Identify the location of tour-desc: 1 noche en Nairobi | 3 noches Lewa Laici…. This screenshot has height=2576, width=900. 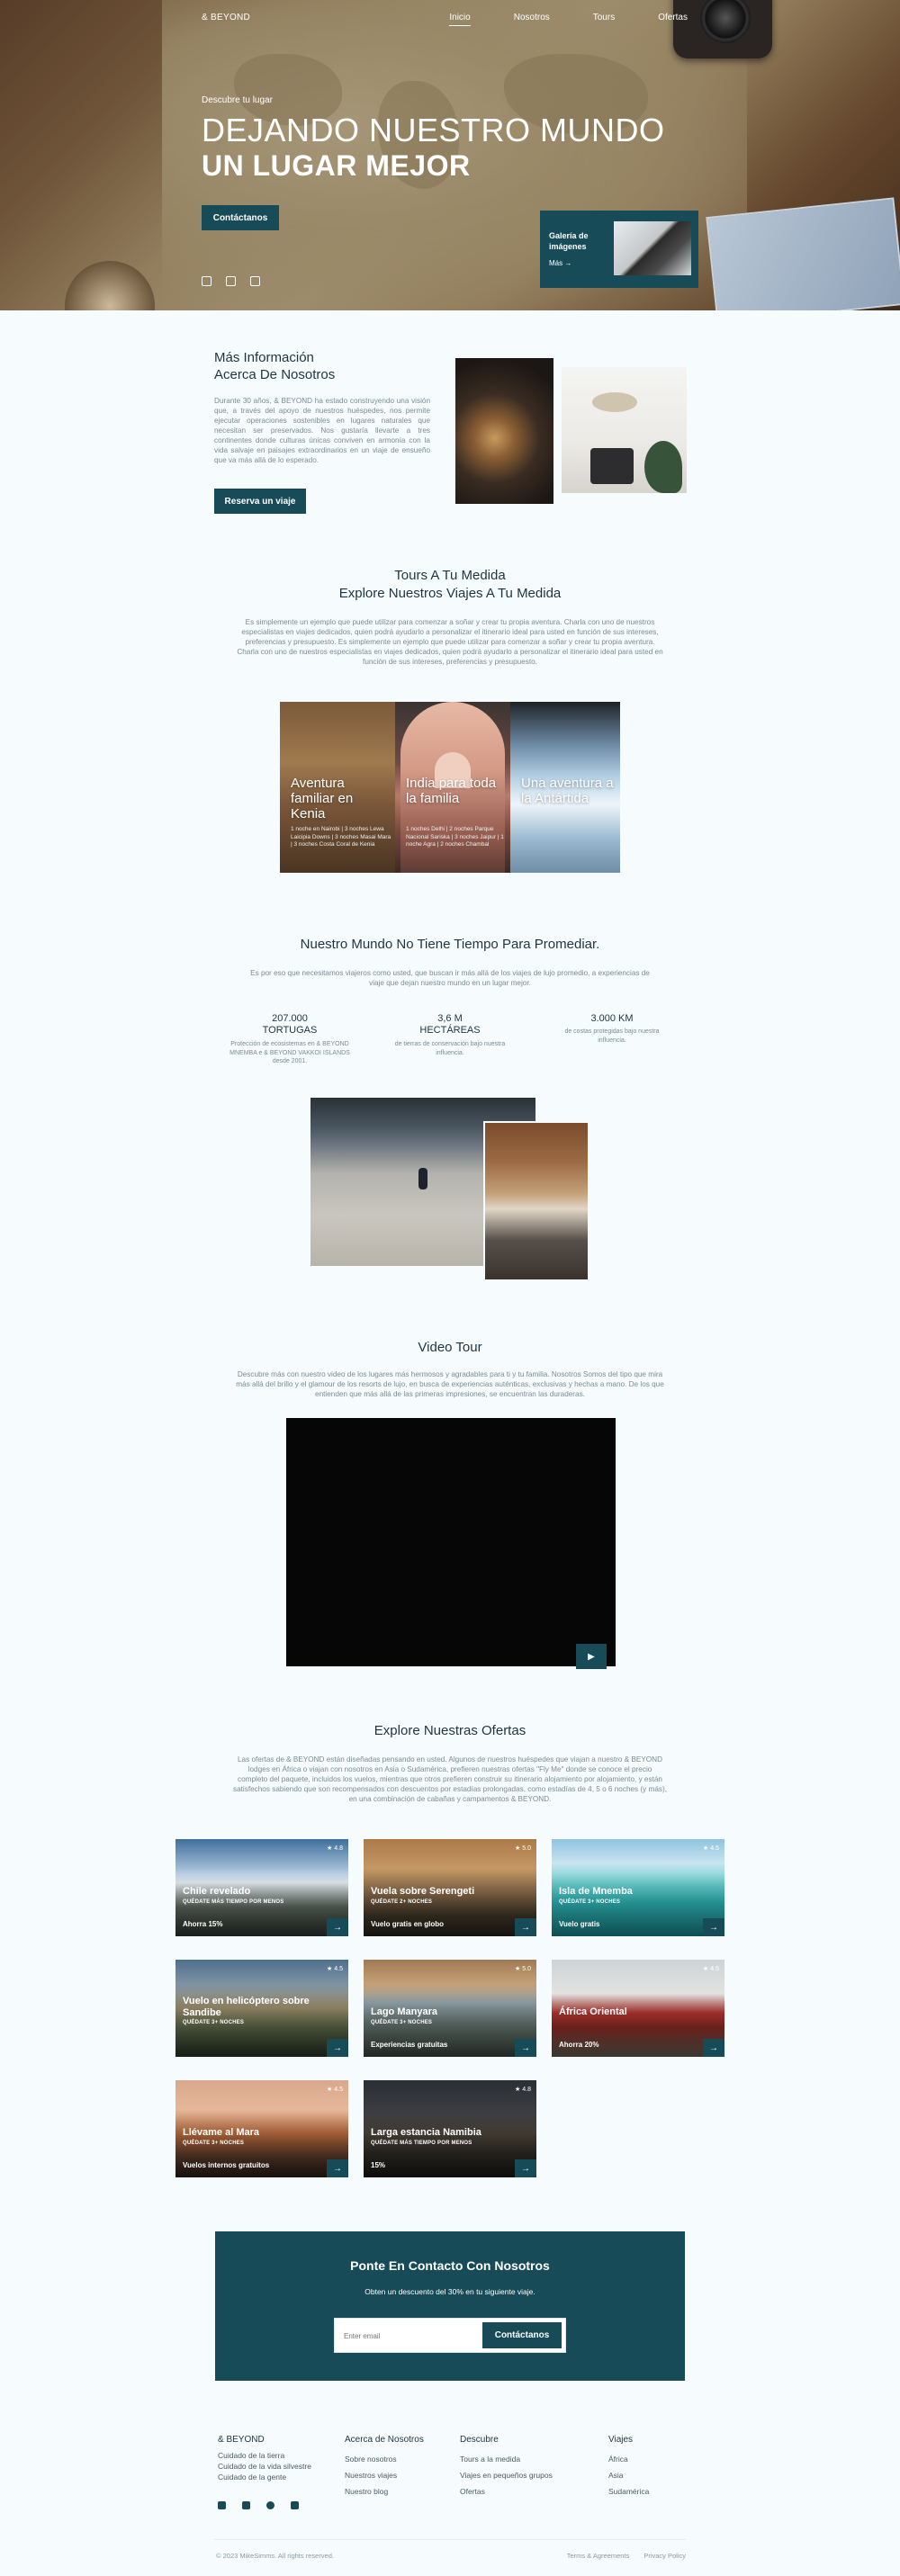
(341, 837).